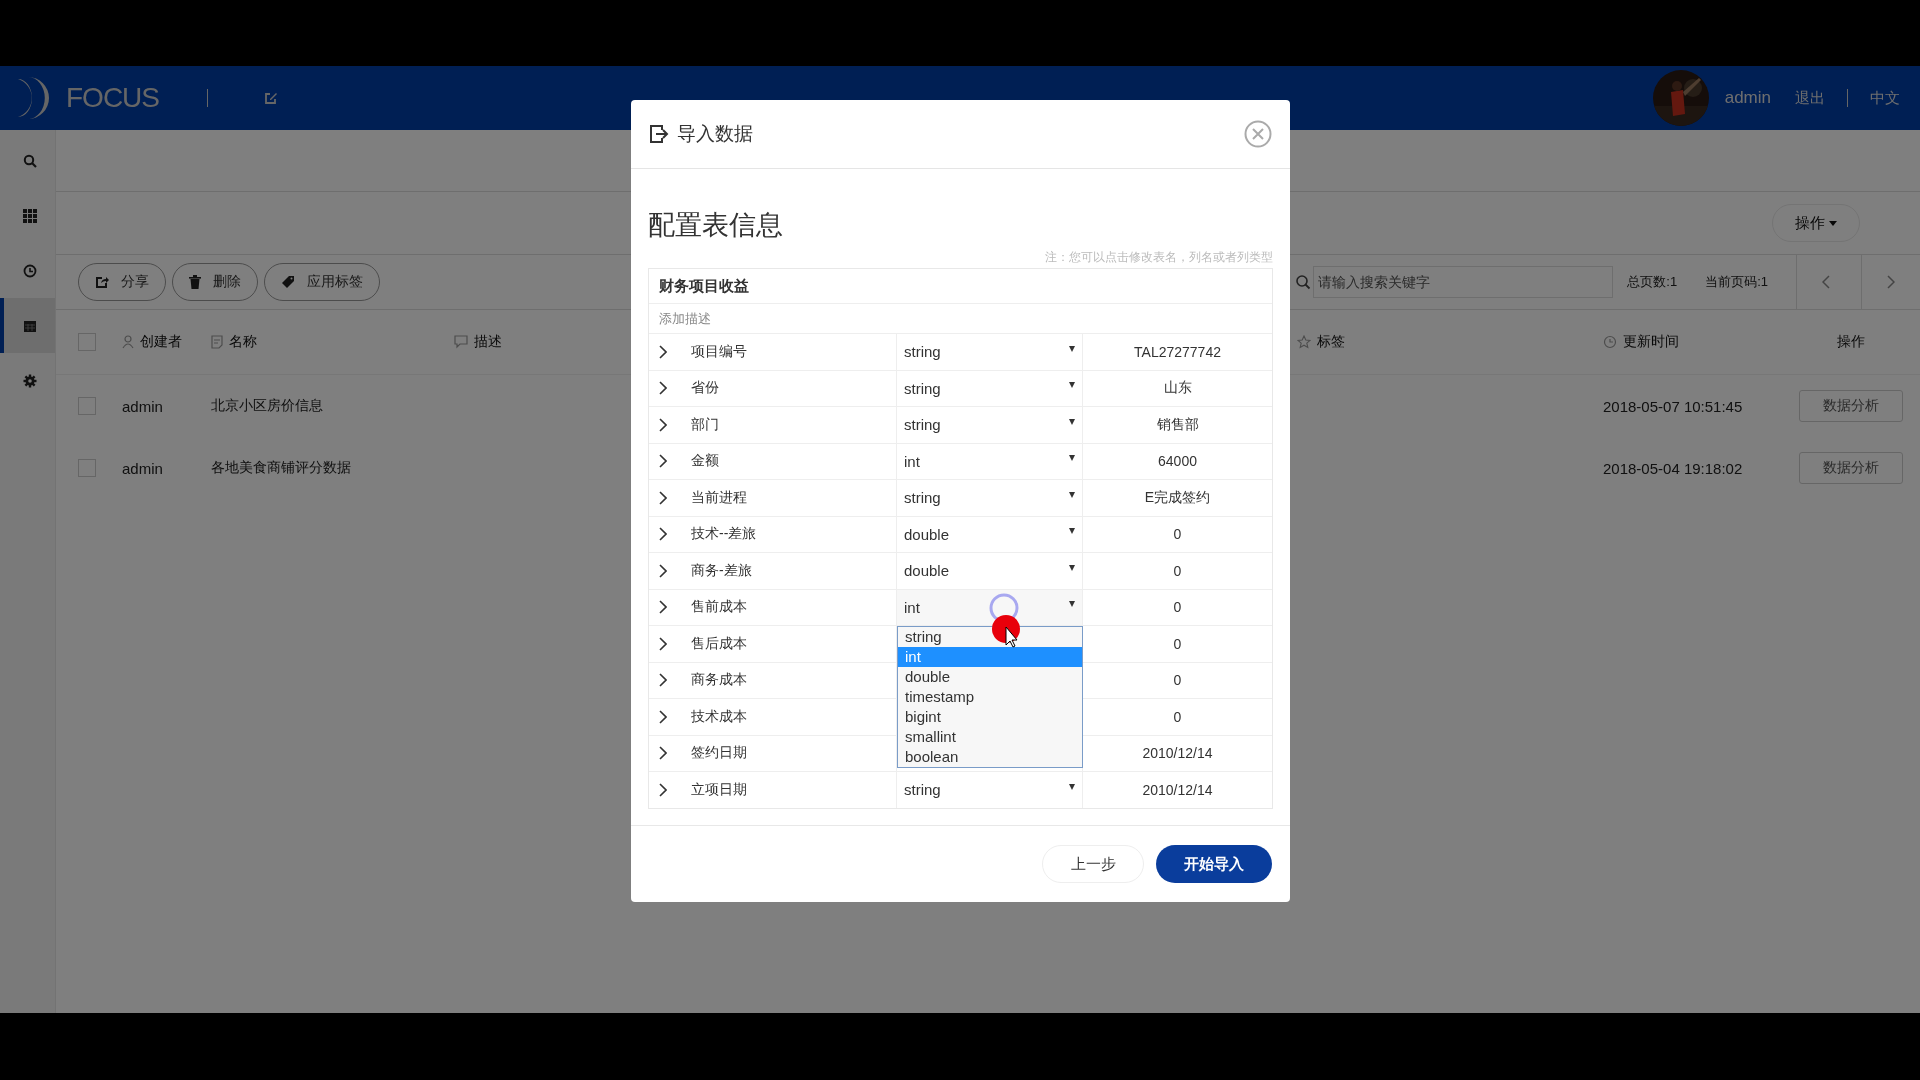 This screenshot has width=1920, height=1080. I want to click on column-name: 售后成本, so click(719, 643).